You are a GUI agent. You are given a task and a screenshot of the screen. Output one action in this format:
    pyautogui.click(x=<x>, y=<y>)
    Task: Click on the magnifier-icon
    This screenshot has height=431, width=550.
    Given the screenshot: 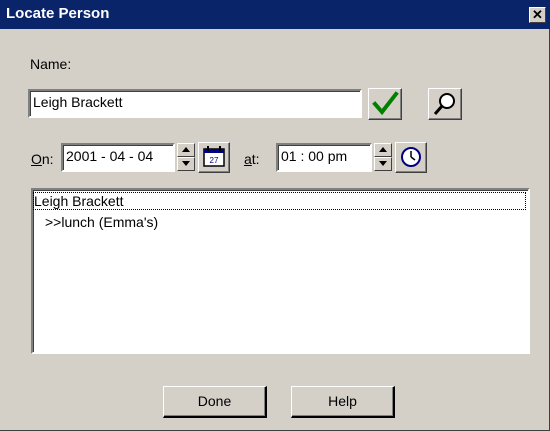 What is the action you would take?
    pyautogui.click(x=444, y=104)
    